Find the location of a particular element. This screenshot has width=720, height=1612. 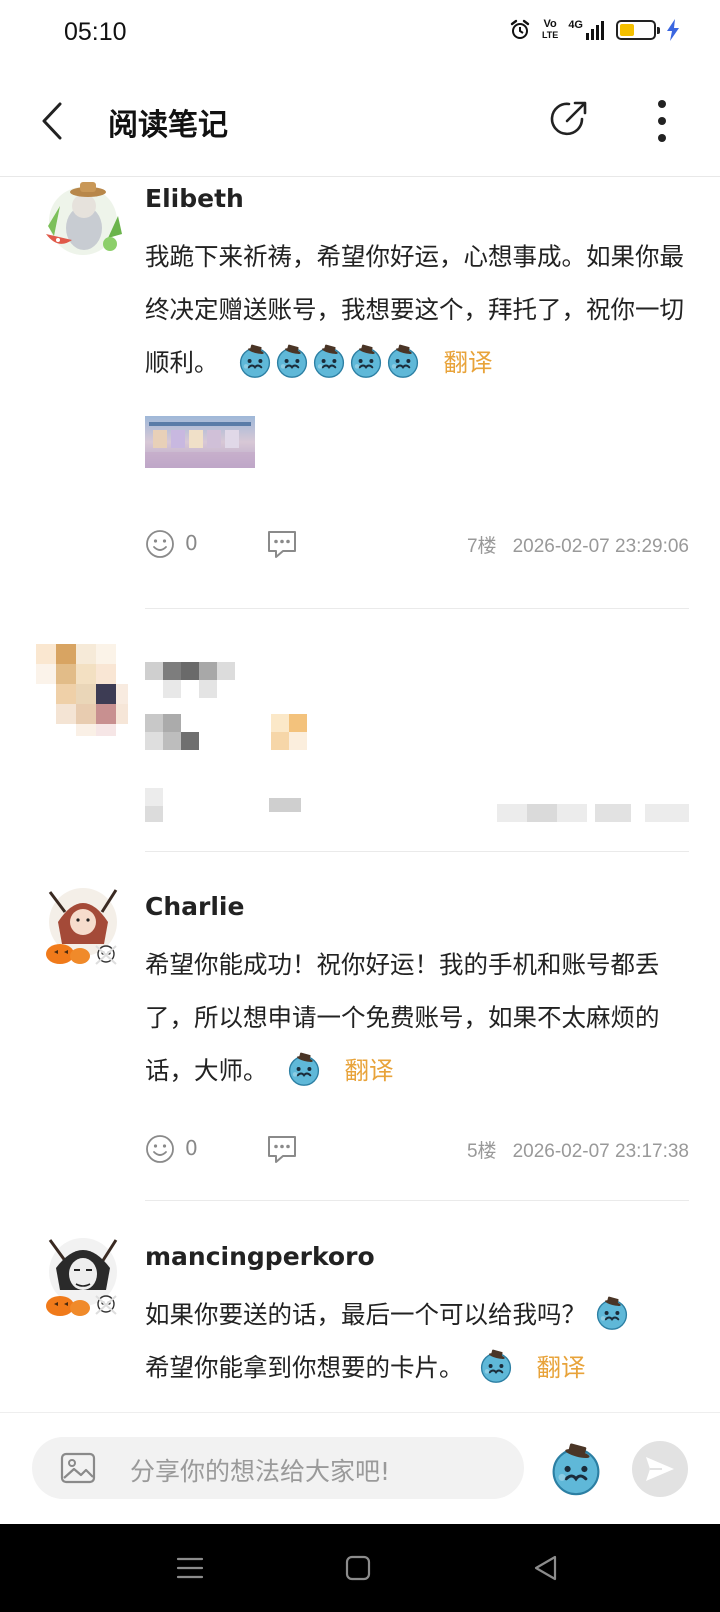

pixelated-comment-text is located at coordinates (235, 732).